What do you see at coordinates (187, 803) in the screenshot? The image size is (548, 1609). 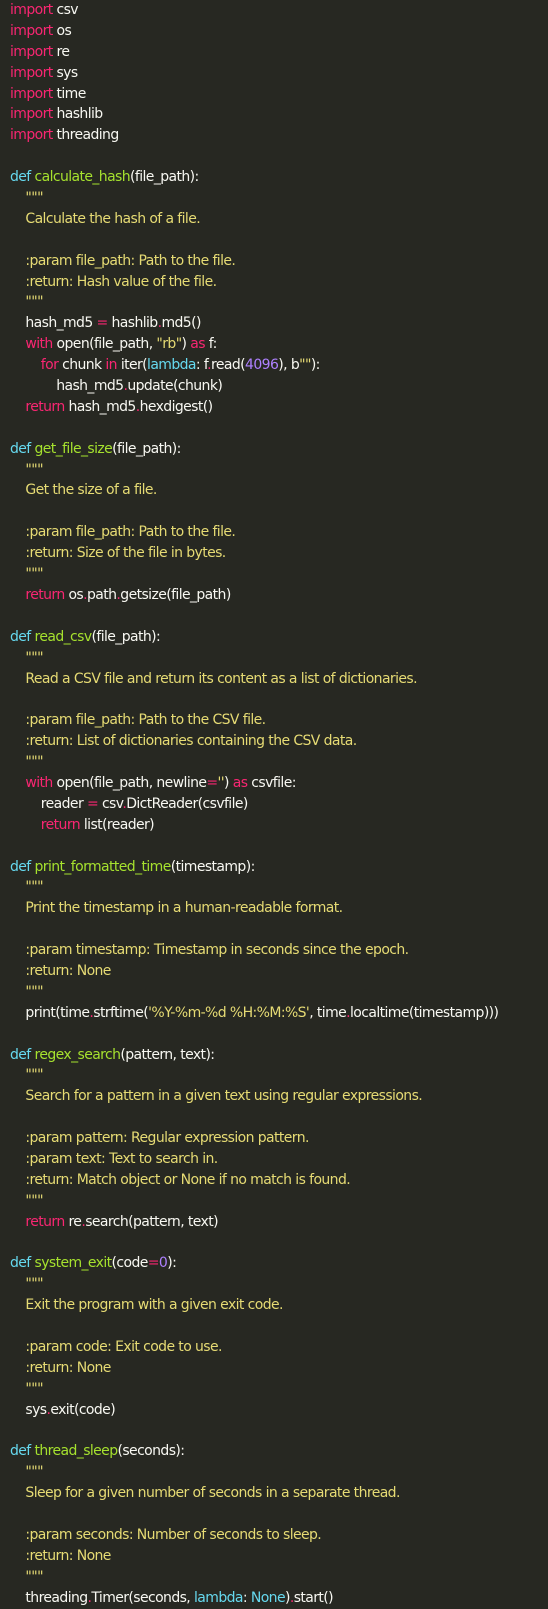 I see `code-token: DictReader(csvfile)` at bounding box center [187, 803].